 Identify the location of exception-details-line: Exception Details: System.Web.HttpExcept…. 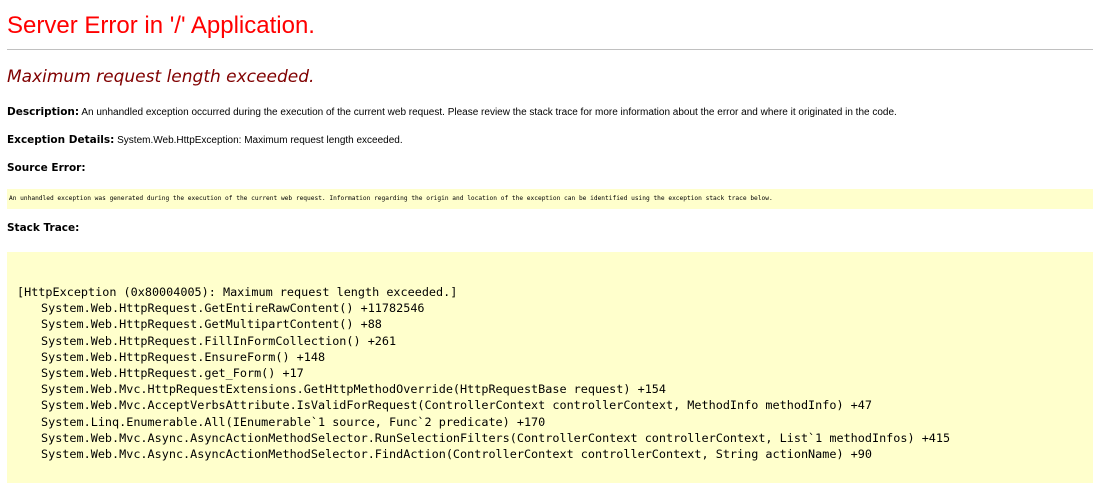
(205, 140).